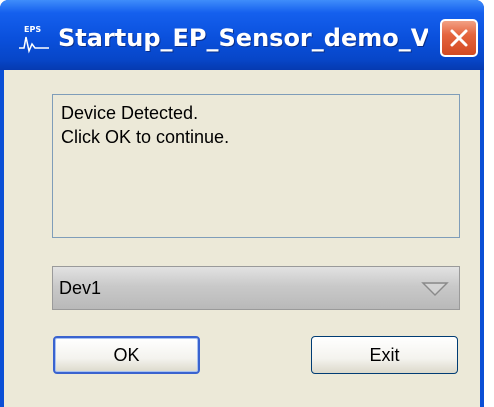 The image size is (494, 407). Describe the element at coordinates (384, 355) in the screenshot. I see `exit-button: Exit` at that location.